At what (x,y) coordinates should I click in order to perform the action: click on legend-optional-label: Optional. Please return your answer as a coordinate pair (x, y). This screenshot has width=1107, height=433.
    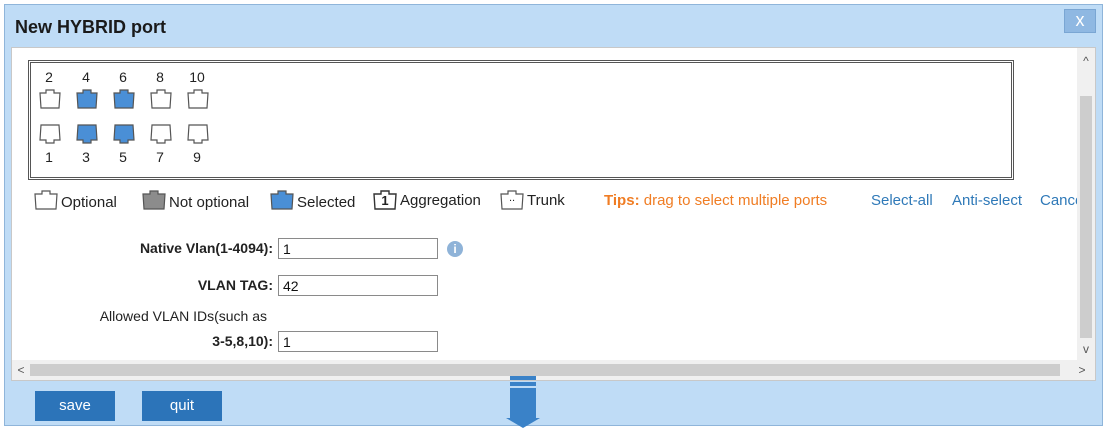
    Looking at the image, I should click on (89, 202).